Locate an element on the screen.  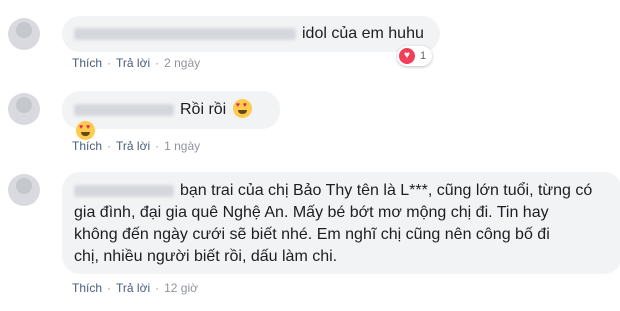
timestamp: 12 giờ is located at coordinates (181, 288).